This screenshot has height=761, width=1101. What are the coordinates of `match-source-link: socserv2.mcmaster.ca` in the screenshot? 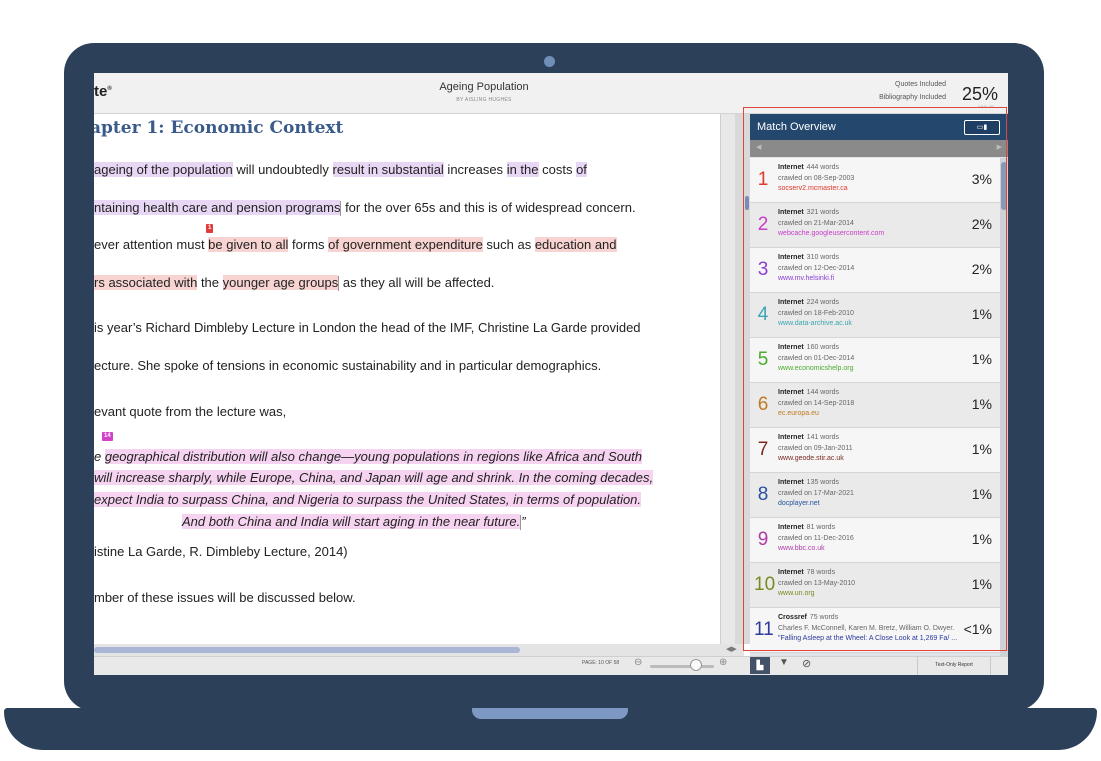 It's located at (813, 188).